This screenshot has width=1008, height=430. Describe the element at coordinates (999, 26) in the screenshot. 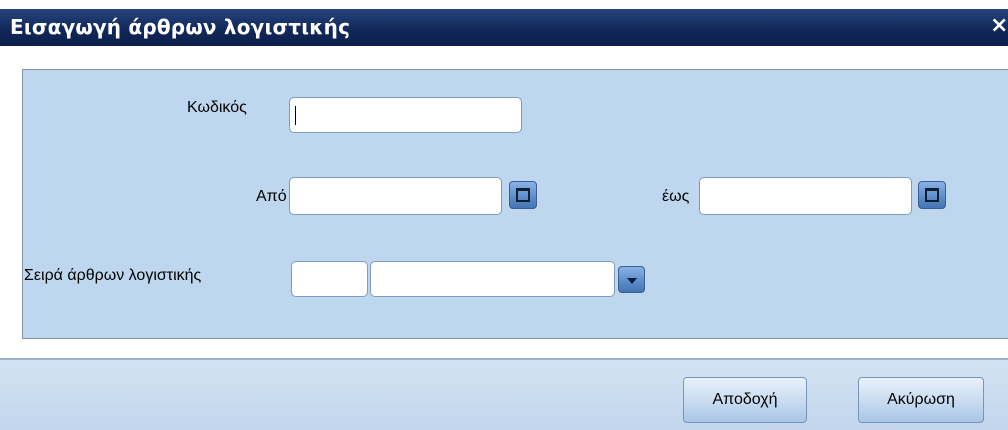

I see `close-icon: ×` at that location.